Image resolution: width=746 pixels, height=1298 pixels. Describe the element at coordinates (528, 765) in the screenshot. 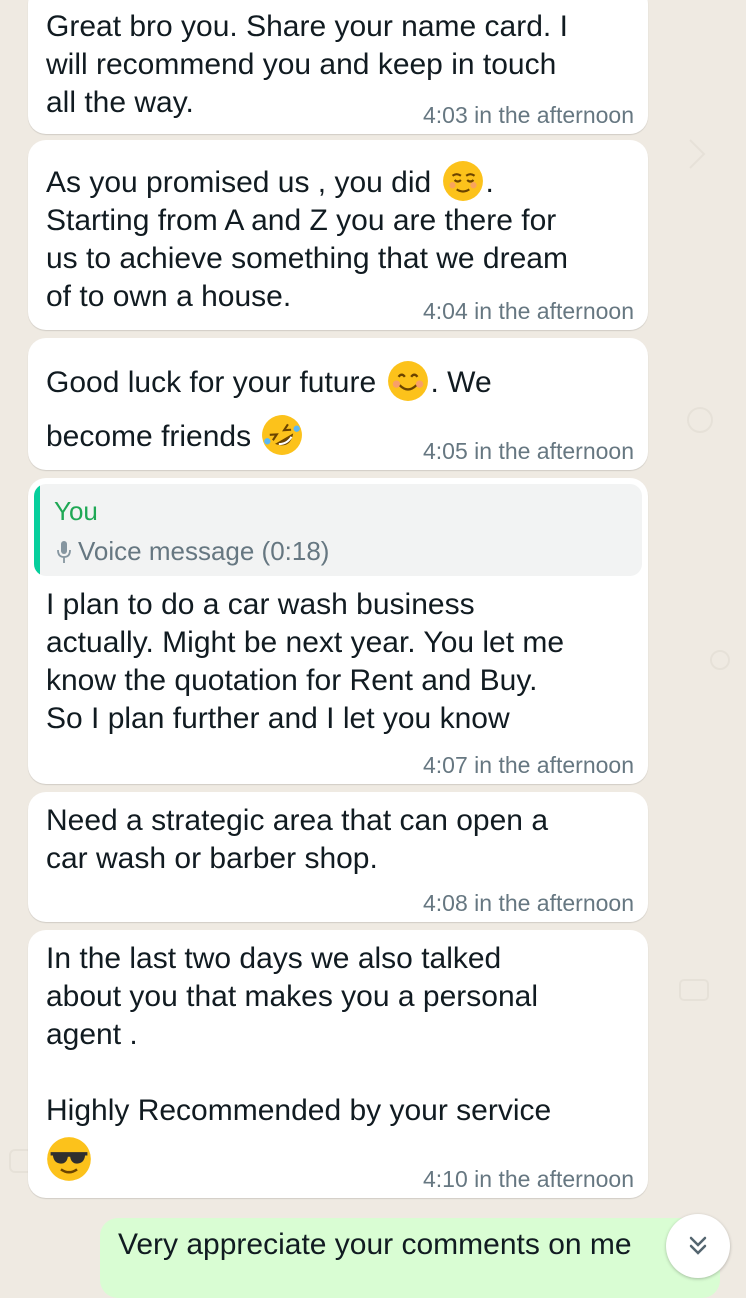

I see `message-timestamp: 4:07 in the afternoon` at that location.